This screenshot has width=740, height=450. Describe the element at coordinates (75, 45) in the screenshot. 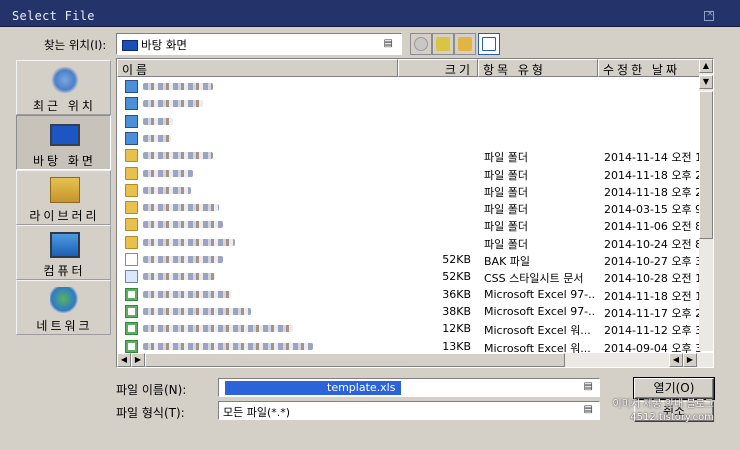

I see `lookin-label: 찾는 위치(I):` at that location.